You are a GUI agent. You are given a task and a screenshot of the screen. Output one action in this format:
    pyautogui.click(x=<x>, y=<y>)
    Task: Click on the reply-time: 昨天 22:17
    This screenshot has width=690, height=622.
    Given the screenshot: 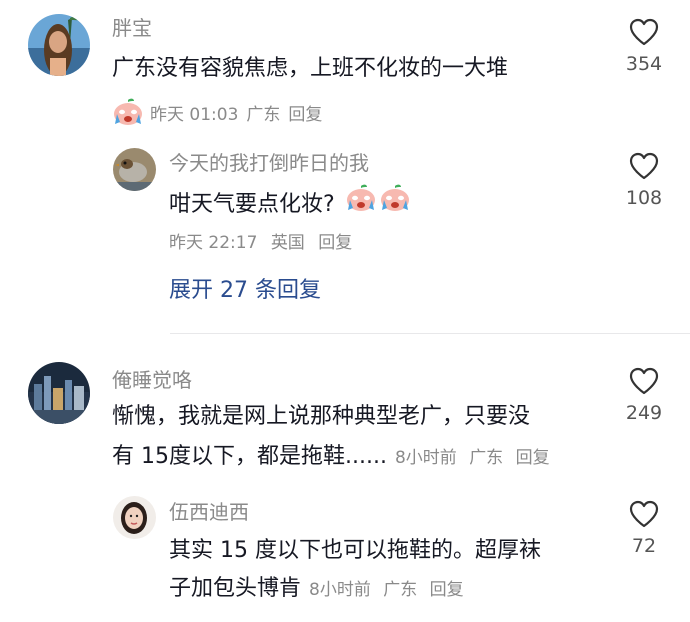 What is the action you would take?
    pyautogui.click(x=213, y=243)
    